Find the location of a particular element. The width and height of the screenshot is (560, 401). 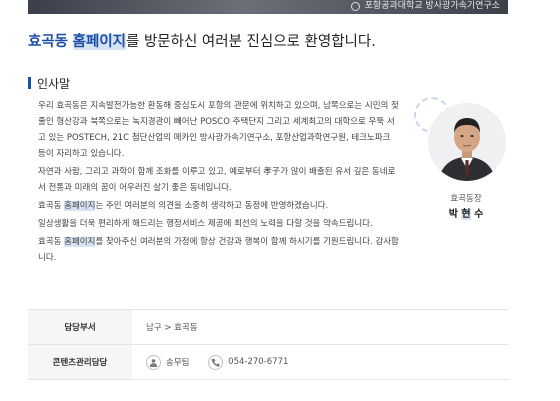

head-name-part: 수 is located at coordinates (479, 214).